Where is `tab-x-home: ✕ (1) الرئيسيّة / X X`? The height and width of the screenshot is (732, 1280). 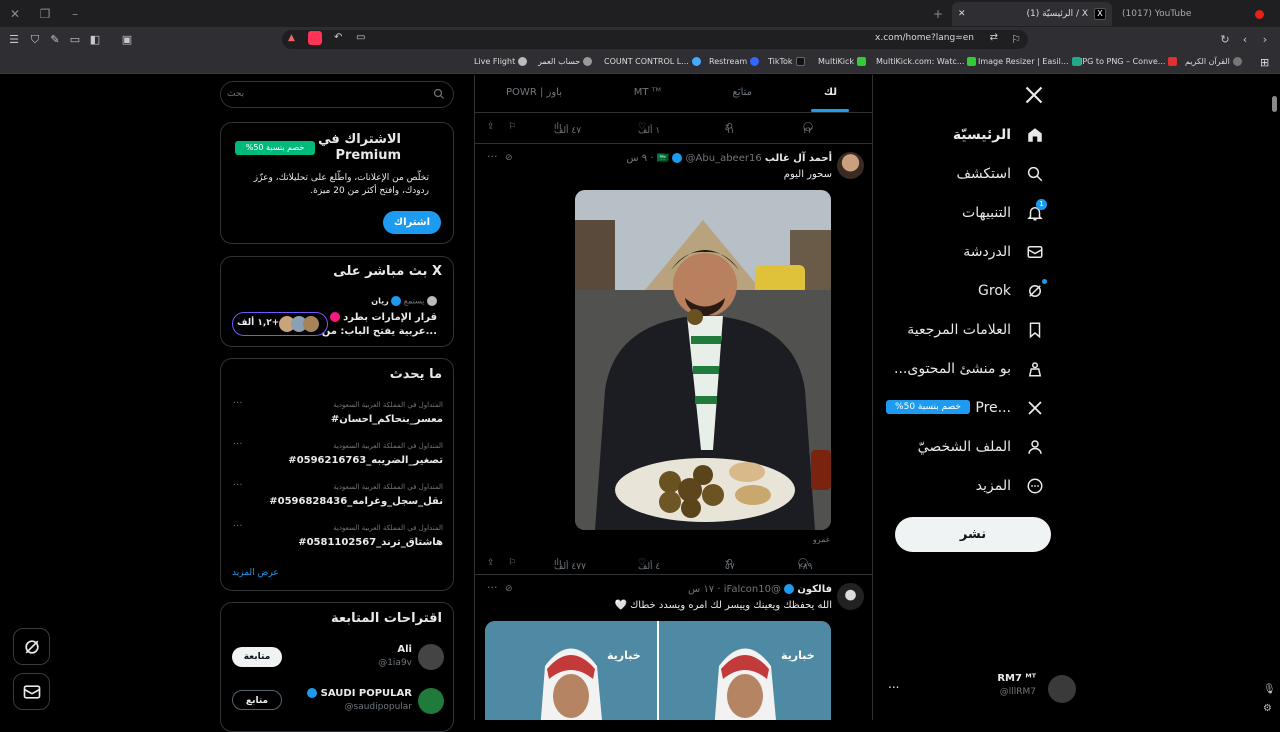
tab-x-home: ✕ (1) الرئيسيّة / X X is located at coordinates (1032, 14).